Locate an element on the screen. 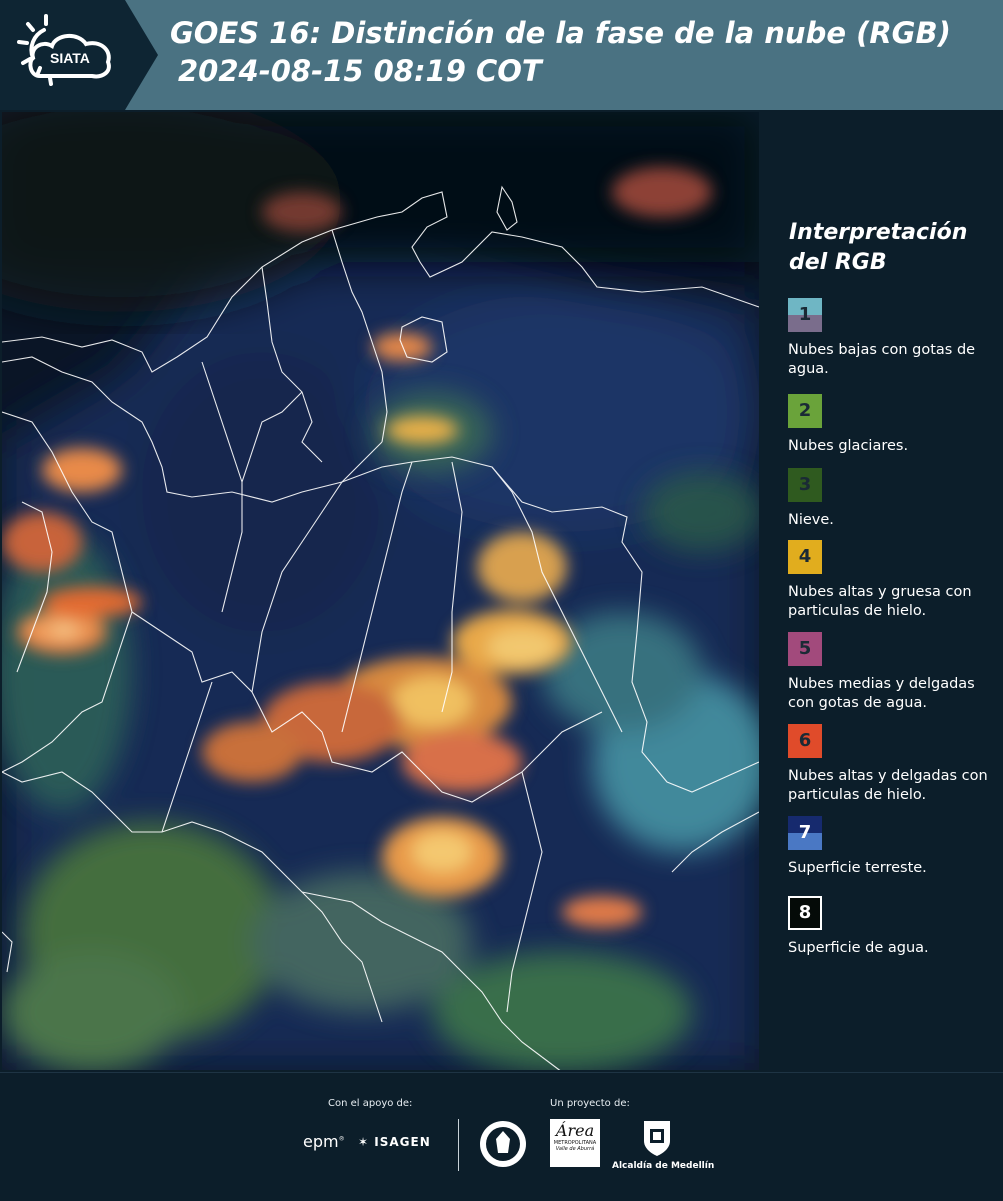 The image size is (1003, 1201). legend-label-2: Nubes glaciares. is located at coordinates (848, 446).